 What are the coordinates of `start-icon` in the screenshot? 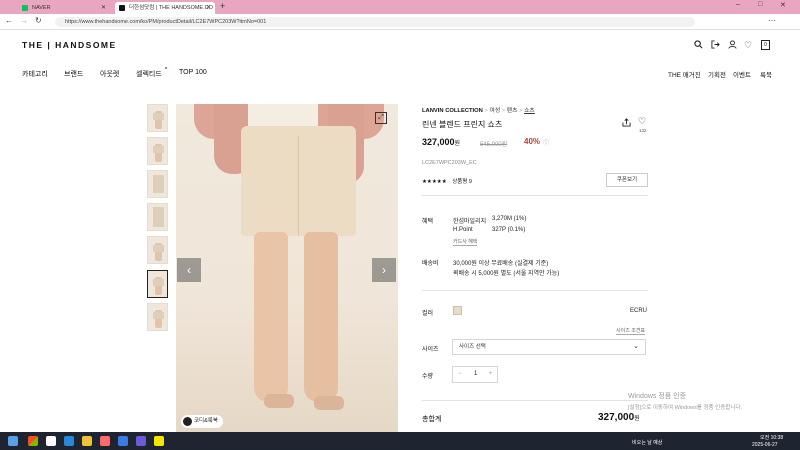 It's located at (33, 441).